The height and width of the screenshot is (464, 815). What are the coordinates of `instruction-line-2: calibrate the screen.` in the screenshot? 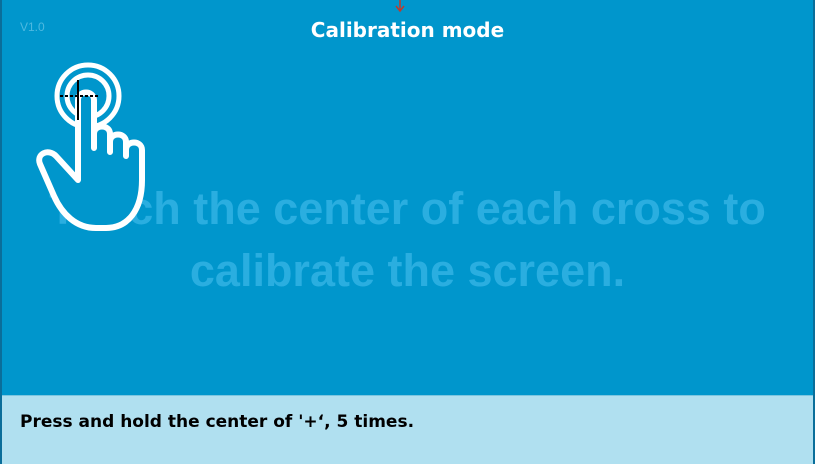 It's located at (407, 270).